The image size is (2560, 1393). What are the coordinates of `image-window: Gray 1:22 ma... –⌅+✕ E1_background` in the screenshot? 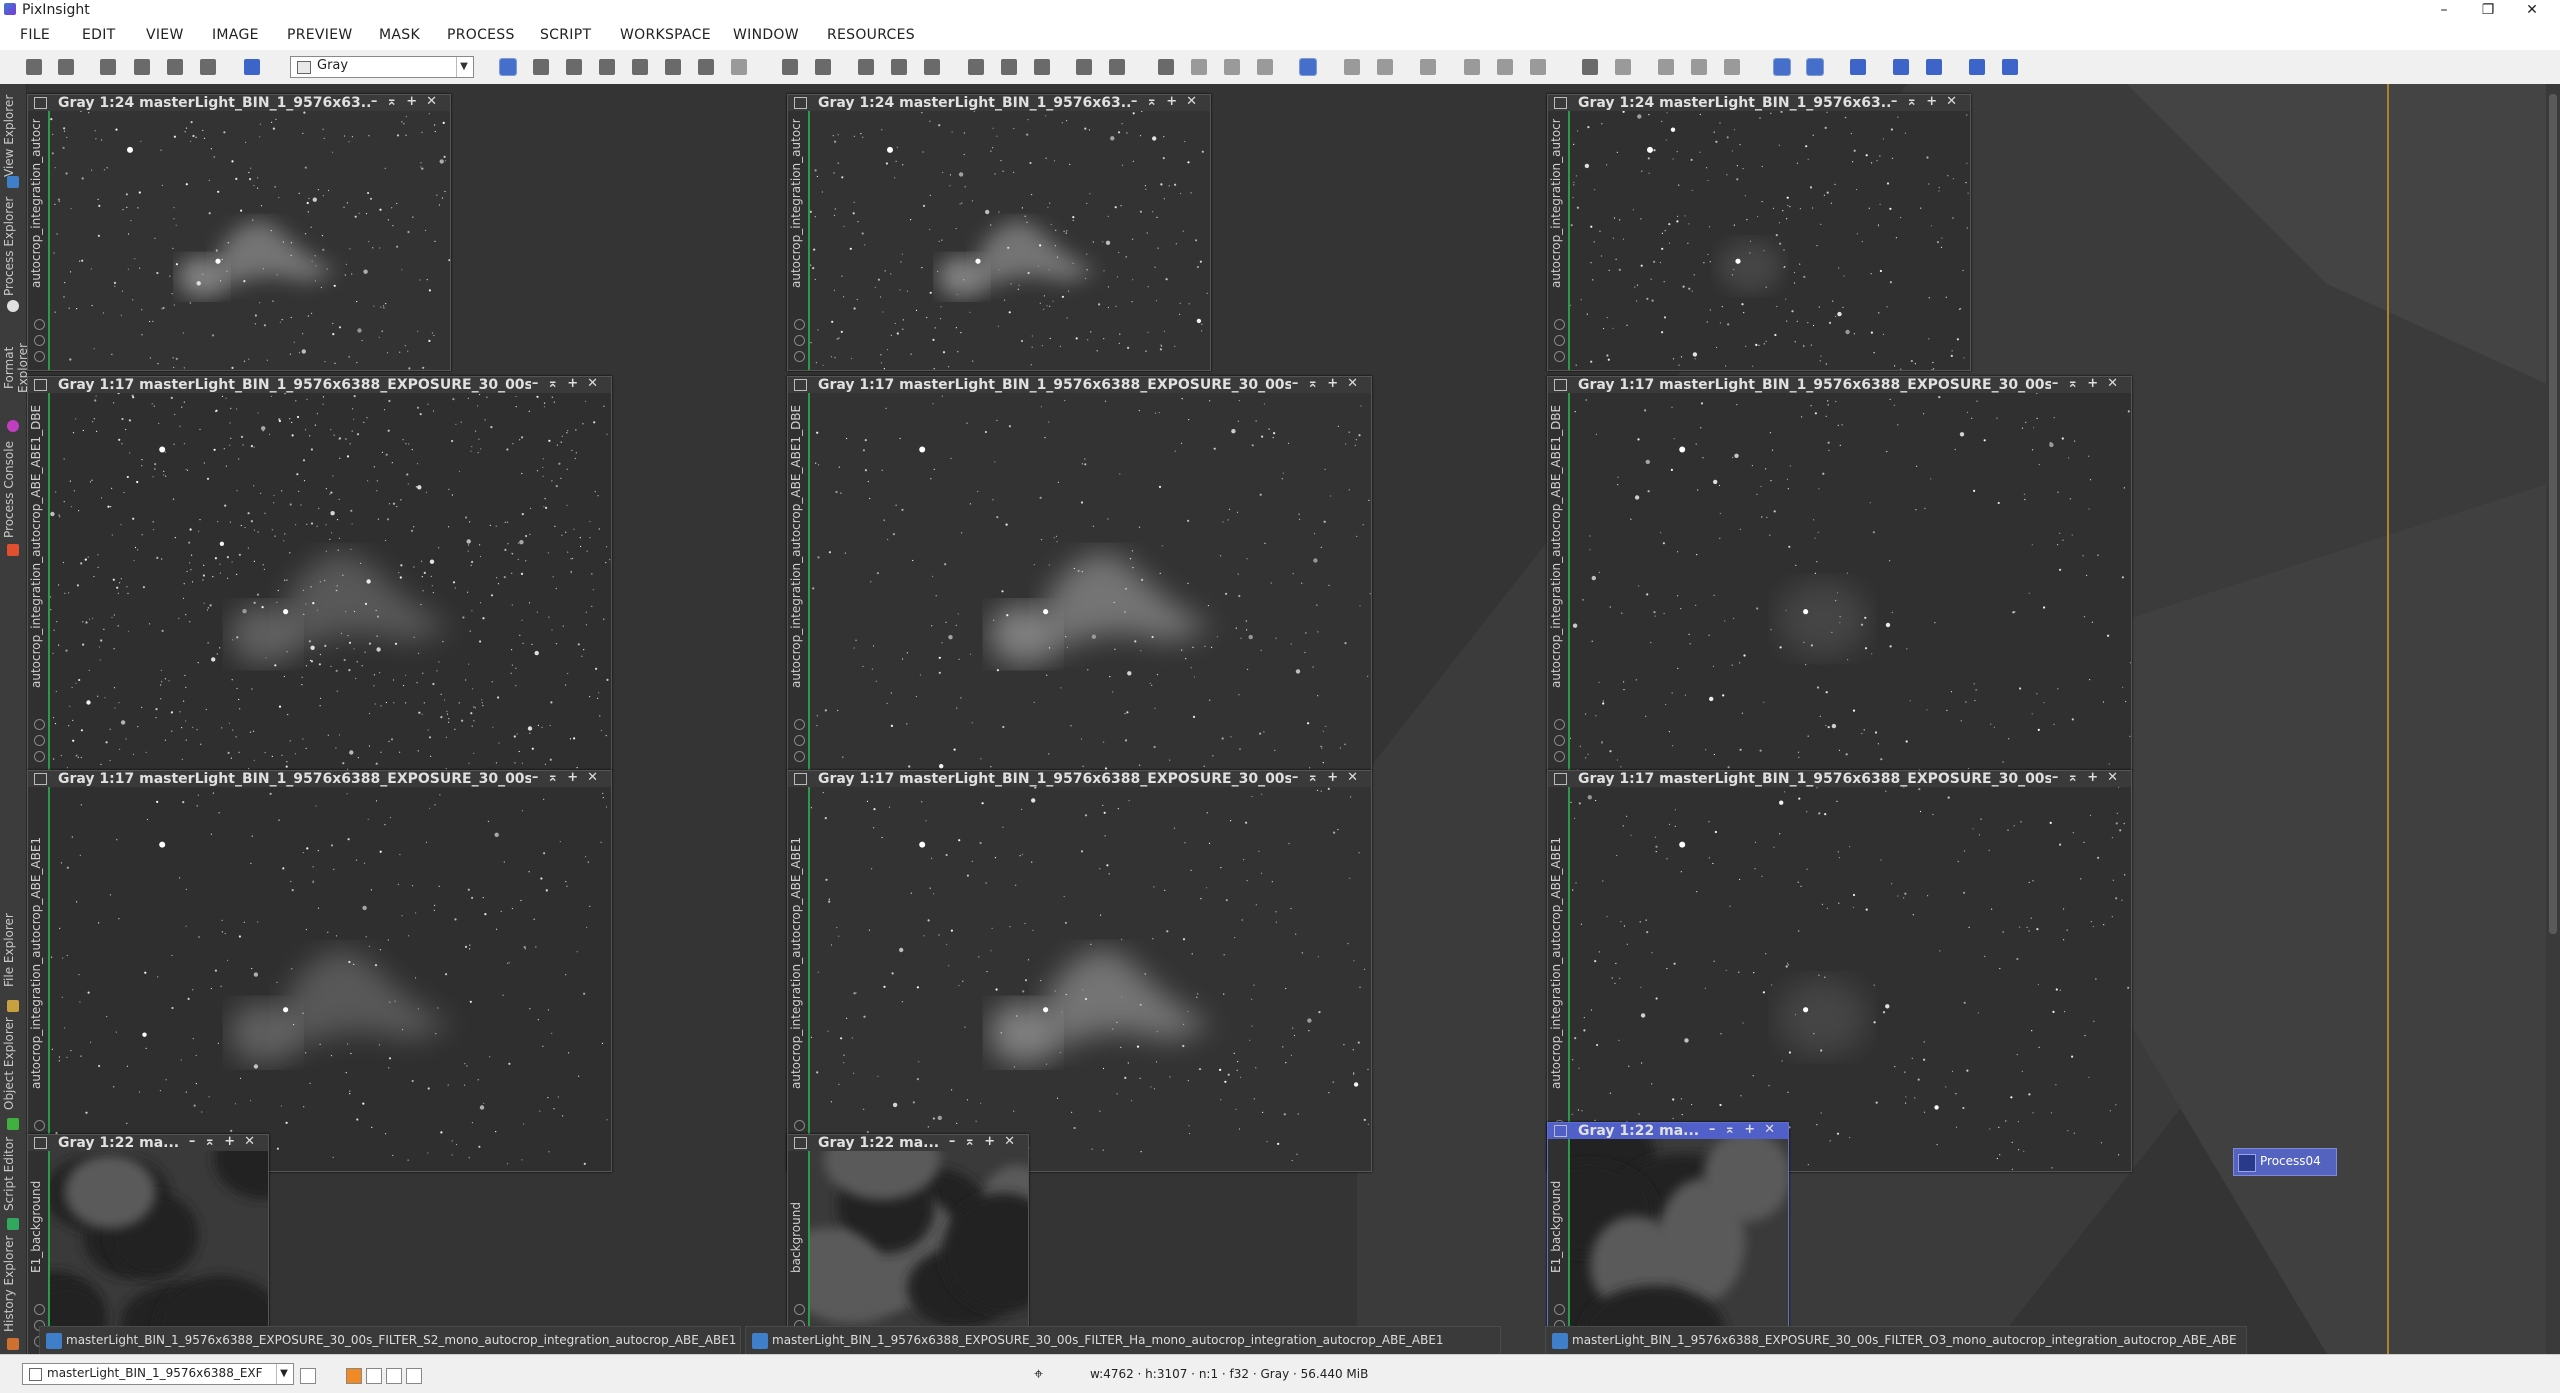 It's located at (148, 1244).